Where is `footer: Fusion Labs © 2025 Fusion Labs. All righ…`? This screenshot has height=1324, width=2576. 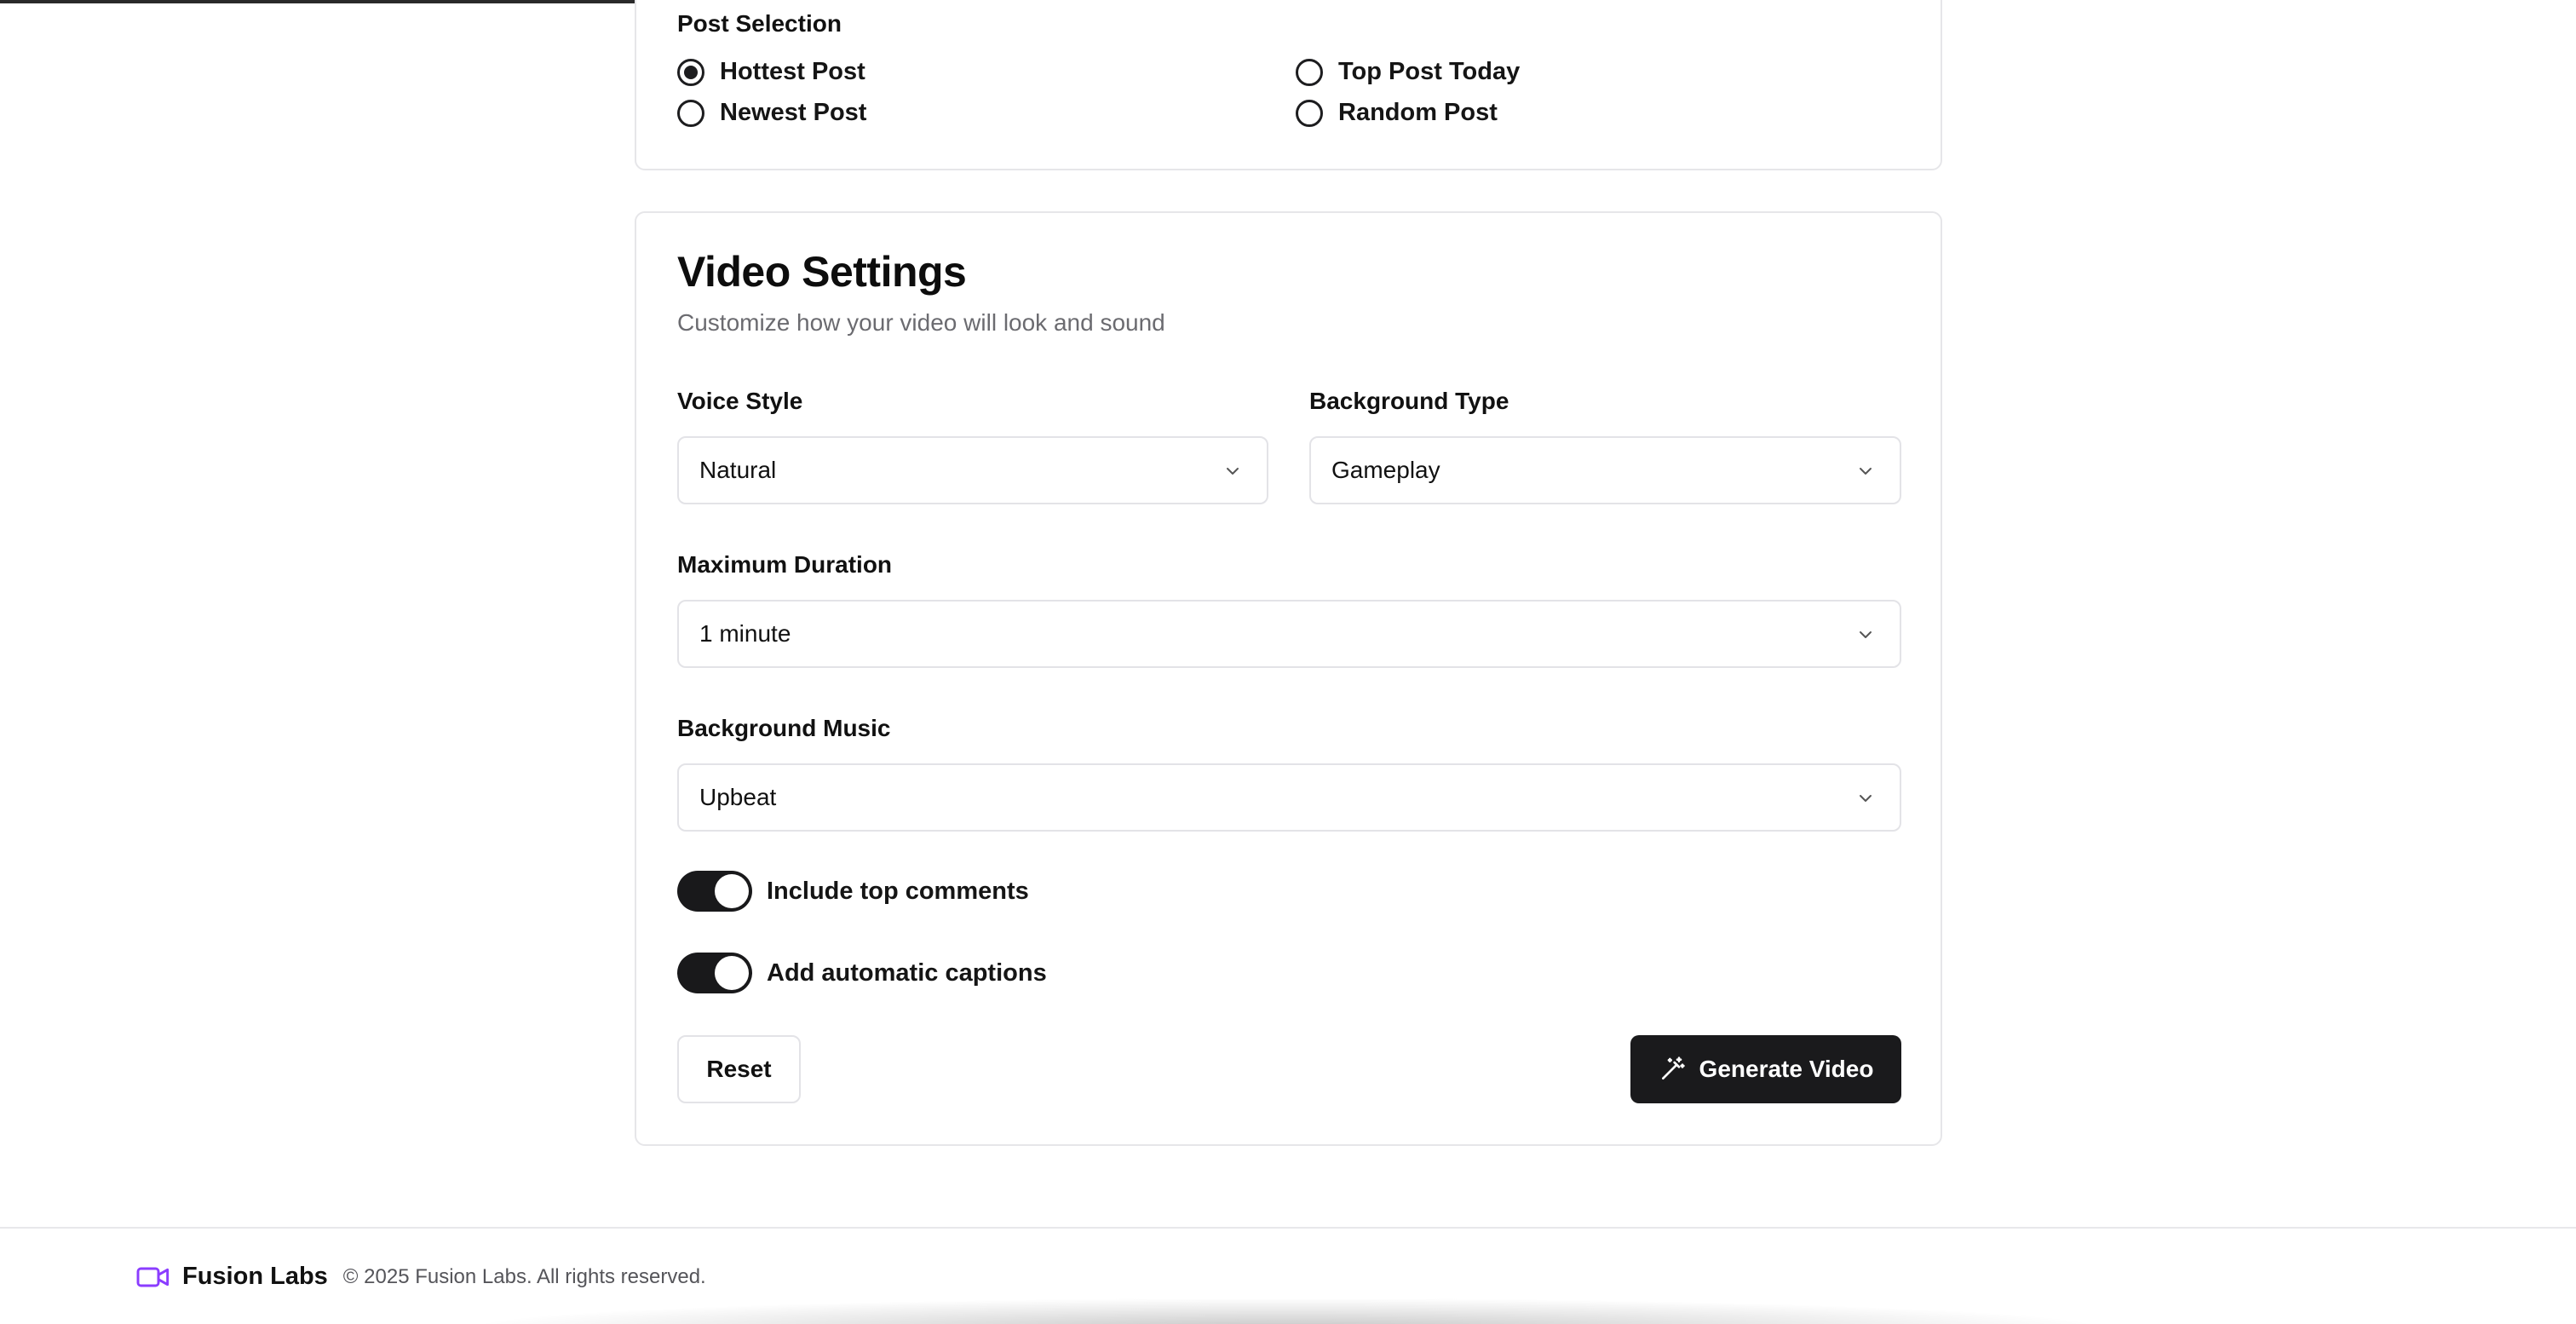
footer: Fusion Labs © 2025 Fusion Labs. All righ… is located at coordinates (1288, 1276).